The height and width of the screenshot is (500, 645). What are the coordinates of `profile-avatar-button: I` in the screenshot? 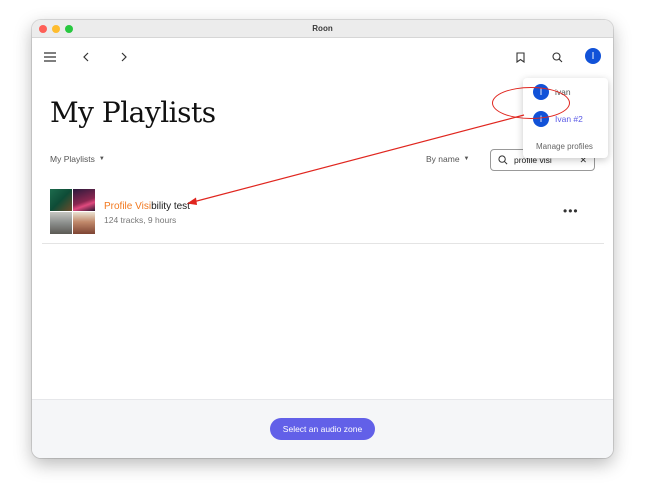 It's located at (593, 56).